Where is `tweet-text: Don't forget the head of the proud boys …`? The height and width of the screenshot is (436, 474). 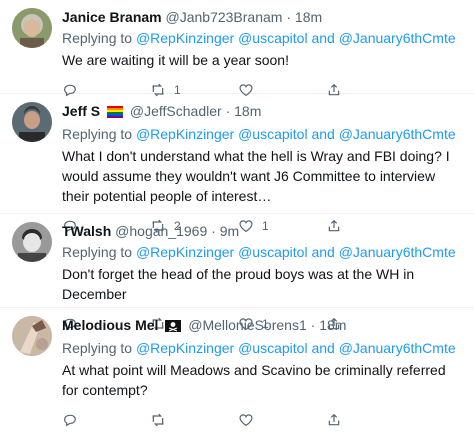 tweet-text: Don't forget the head of the proud boys … is located at coordinates (238, 284).